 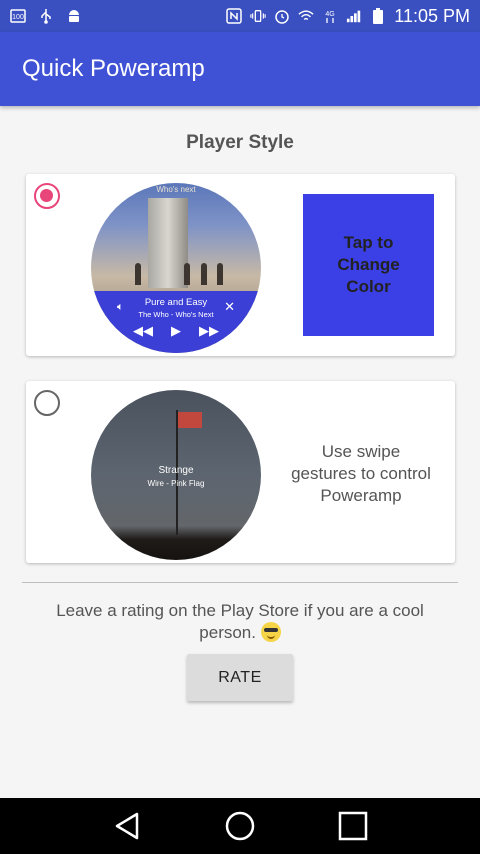 I want to click on status-bar: 100 4G 11:05 PM, so click(x=240, y=16).